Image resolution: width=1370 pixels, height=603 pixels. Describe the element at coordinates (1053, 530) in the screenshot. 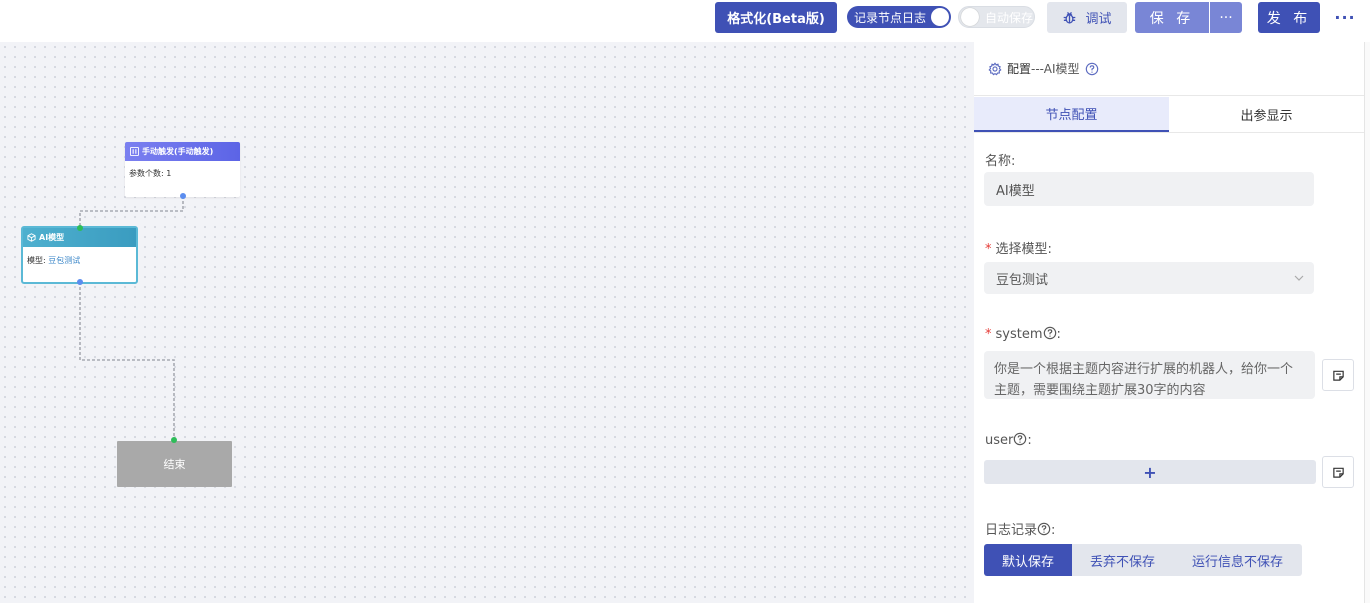

I see `log-colon: :` at that location.